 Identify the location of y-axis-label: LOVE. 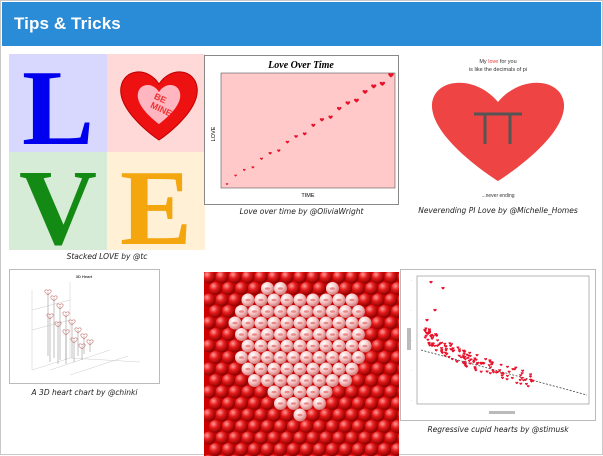
(214, 133).